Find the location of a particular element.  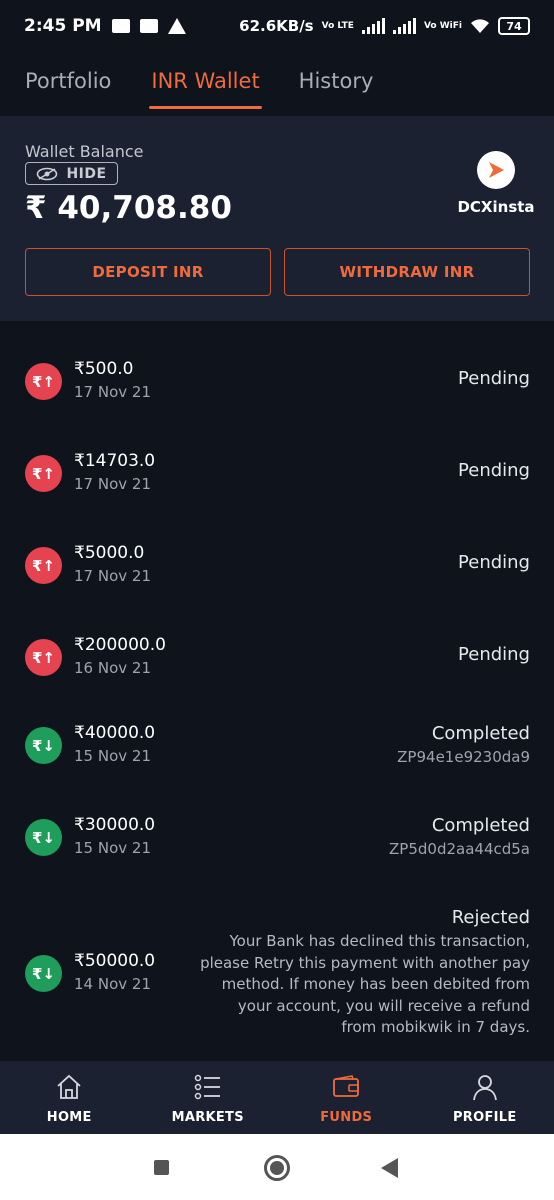

top-tabs: Portfolio INR Wallet History is located at coordinates (277, 81).